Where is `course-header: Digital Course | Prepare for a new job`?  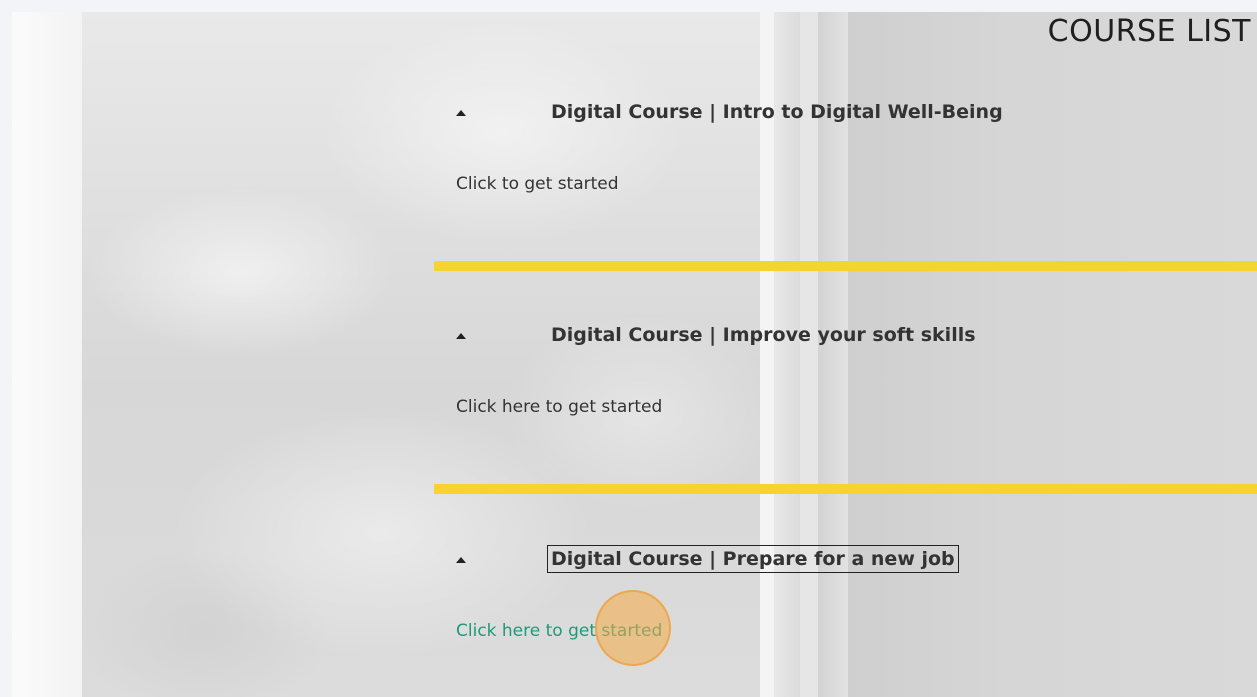 course-header: Digital Course | Prepare for a new job is located at coordinates (734, 561).